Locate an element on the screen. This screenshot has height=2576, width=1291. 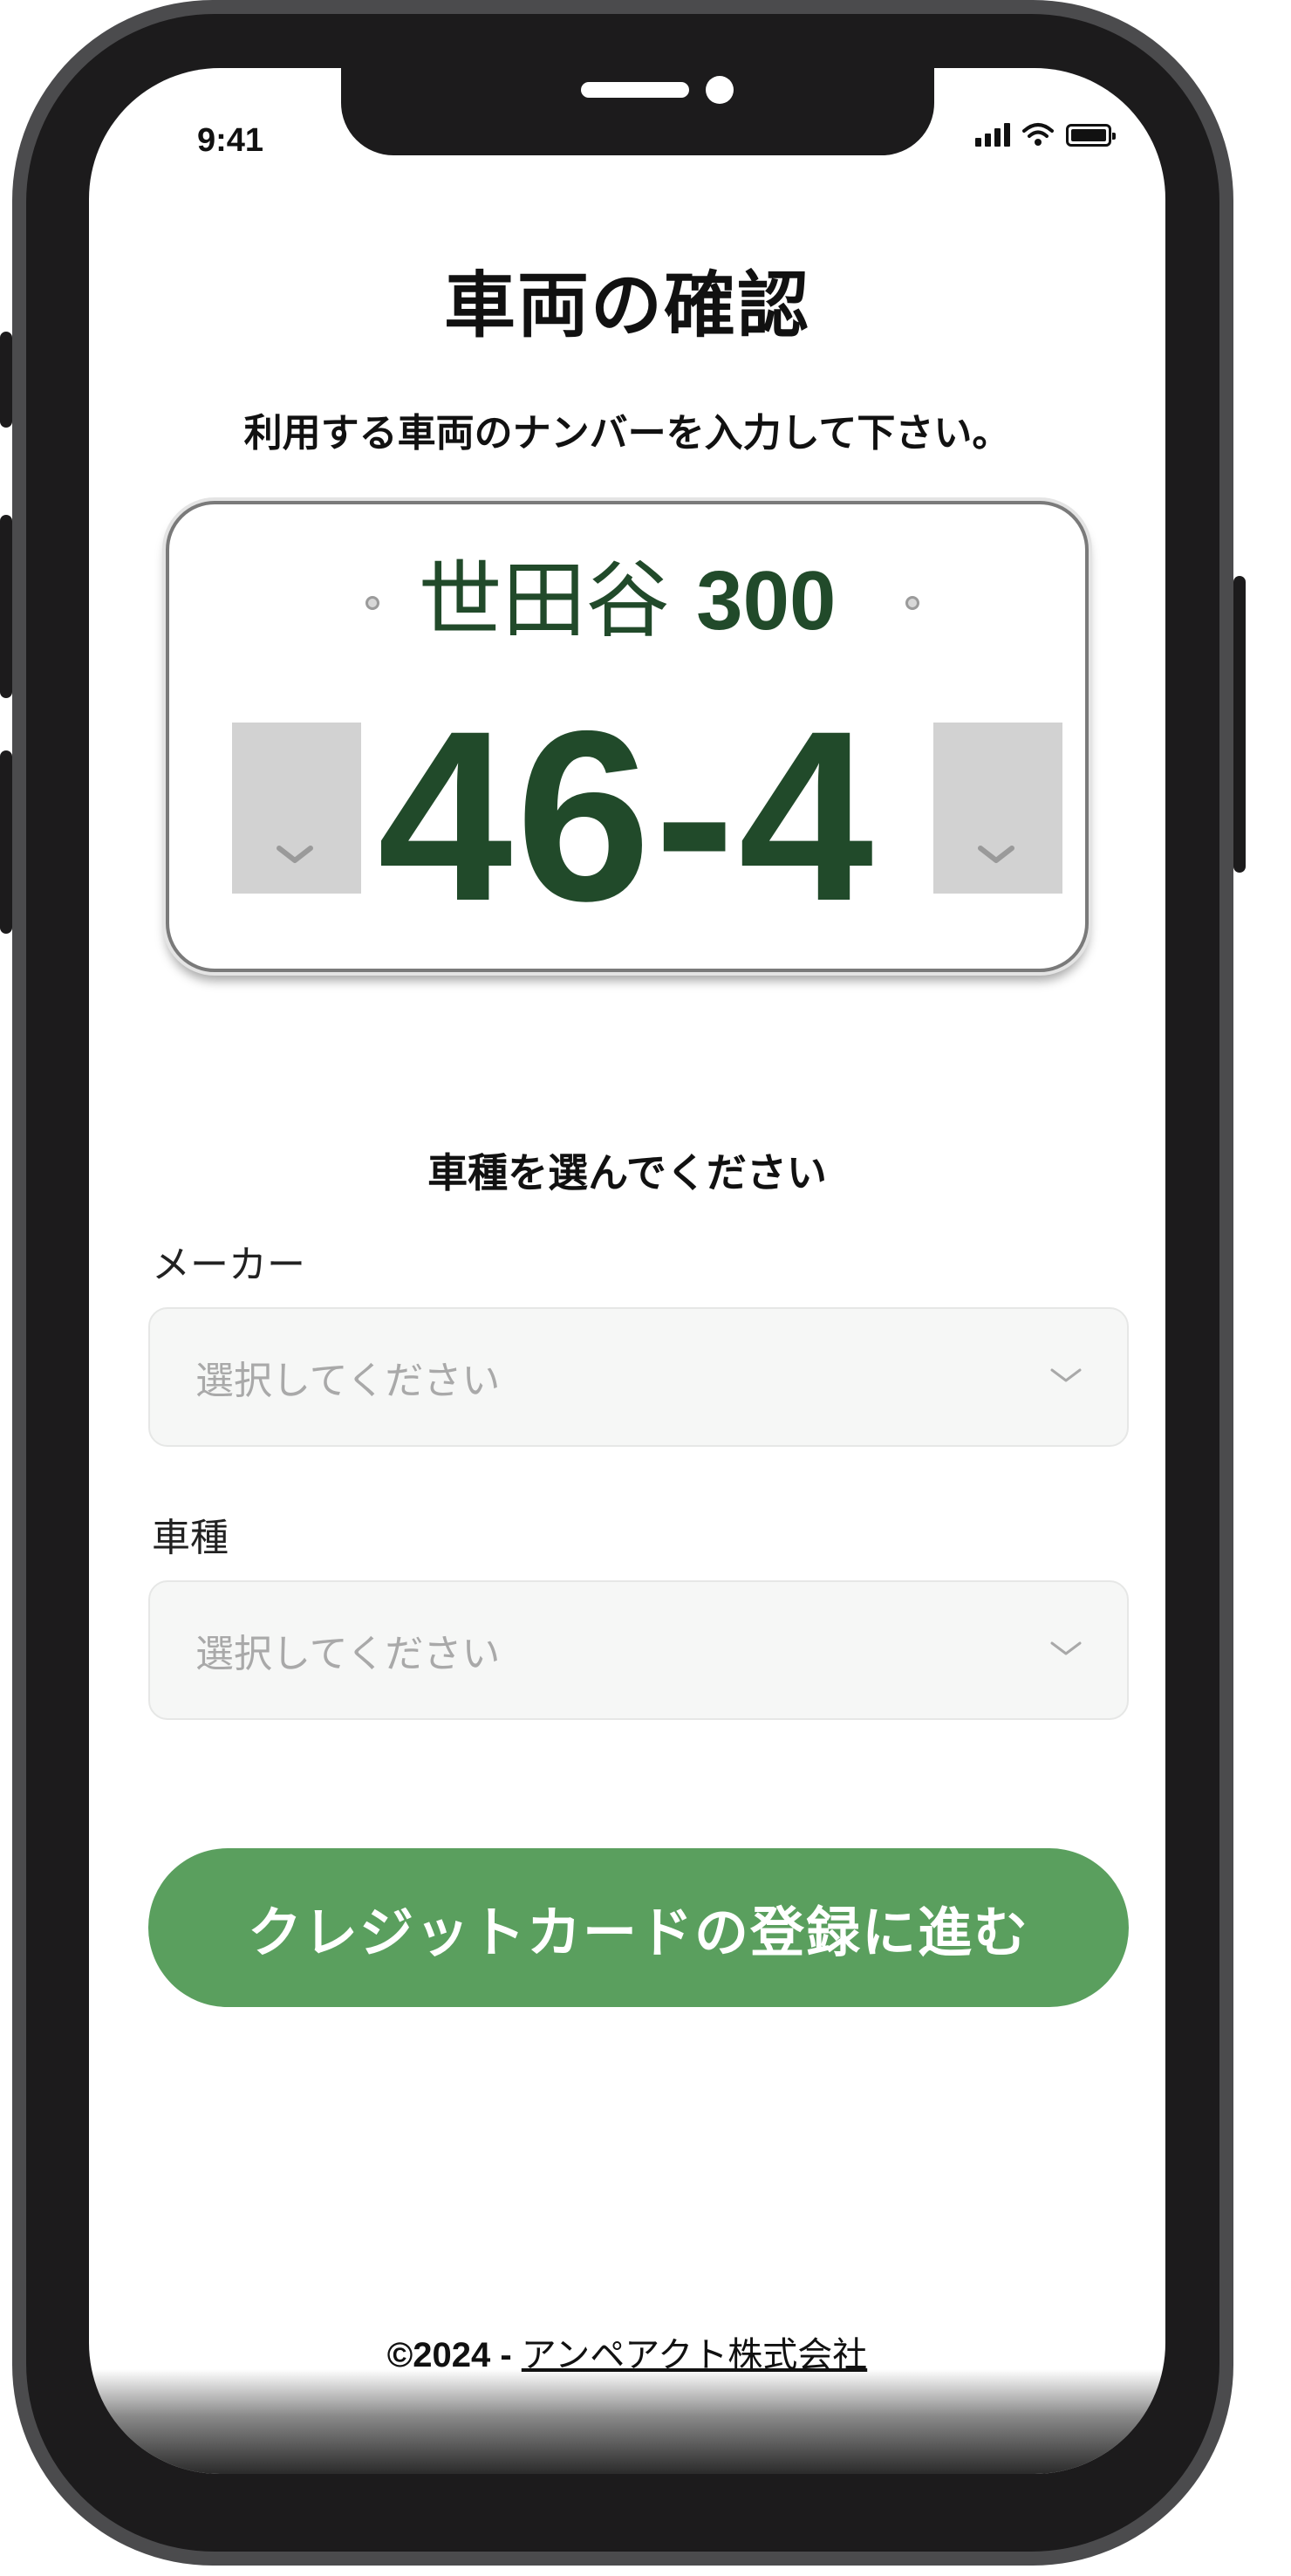
front-camera is located at coordinates (720, 90).